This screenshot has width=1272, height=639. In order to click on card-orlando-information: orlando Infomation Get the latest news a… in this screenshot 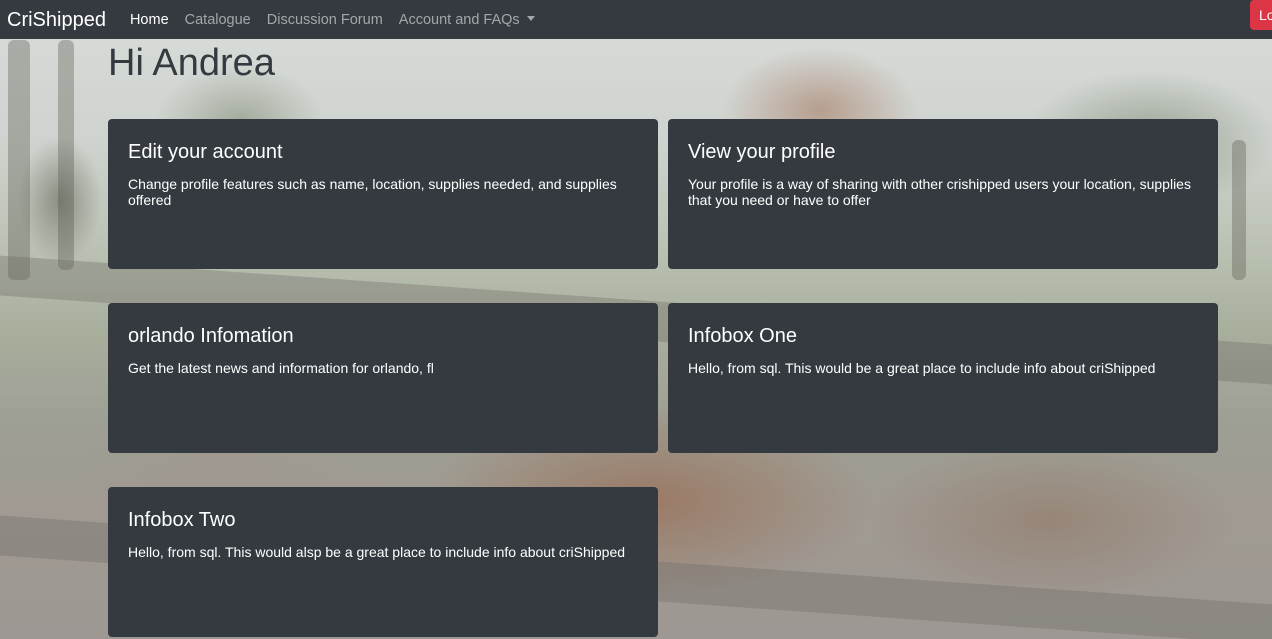, I will do `click(383, 378)`.